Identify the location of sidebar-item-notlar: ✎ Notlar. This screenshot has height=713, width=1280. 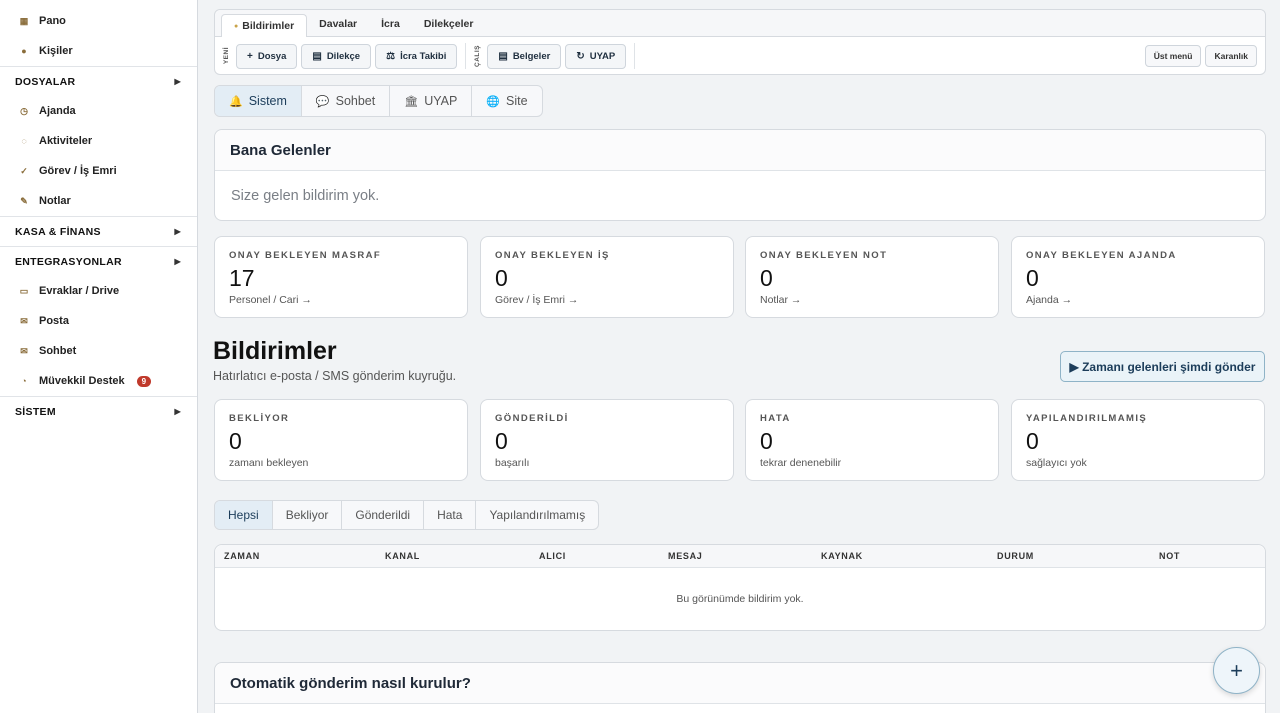
(98, 201).